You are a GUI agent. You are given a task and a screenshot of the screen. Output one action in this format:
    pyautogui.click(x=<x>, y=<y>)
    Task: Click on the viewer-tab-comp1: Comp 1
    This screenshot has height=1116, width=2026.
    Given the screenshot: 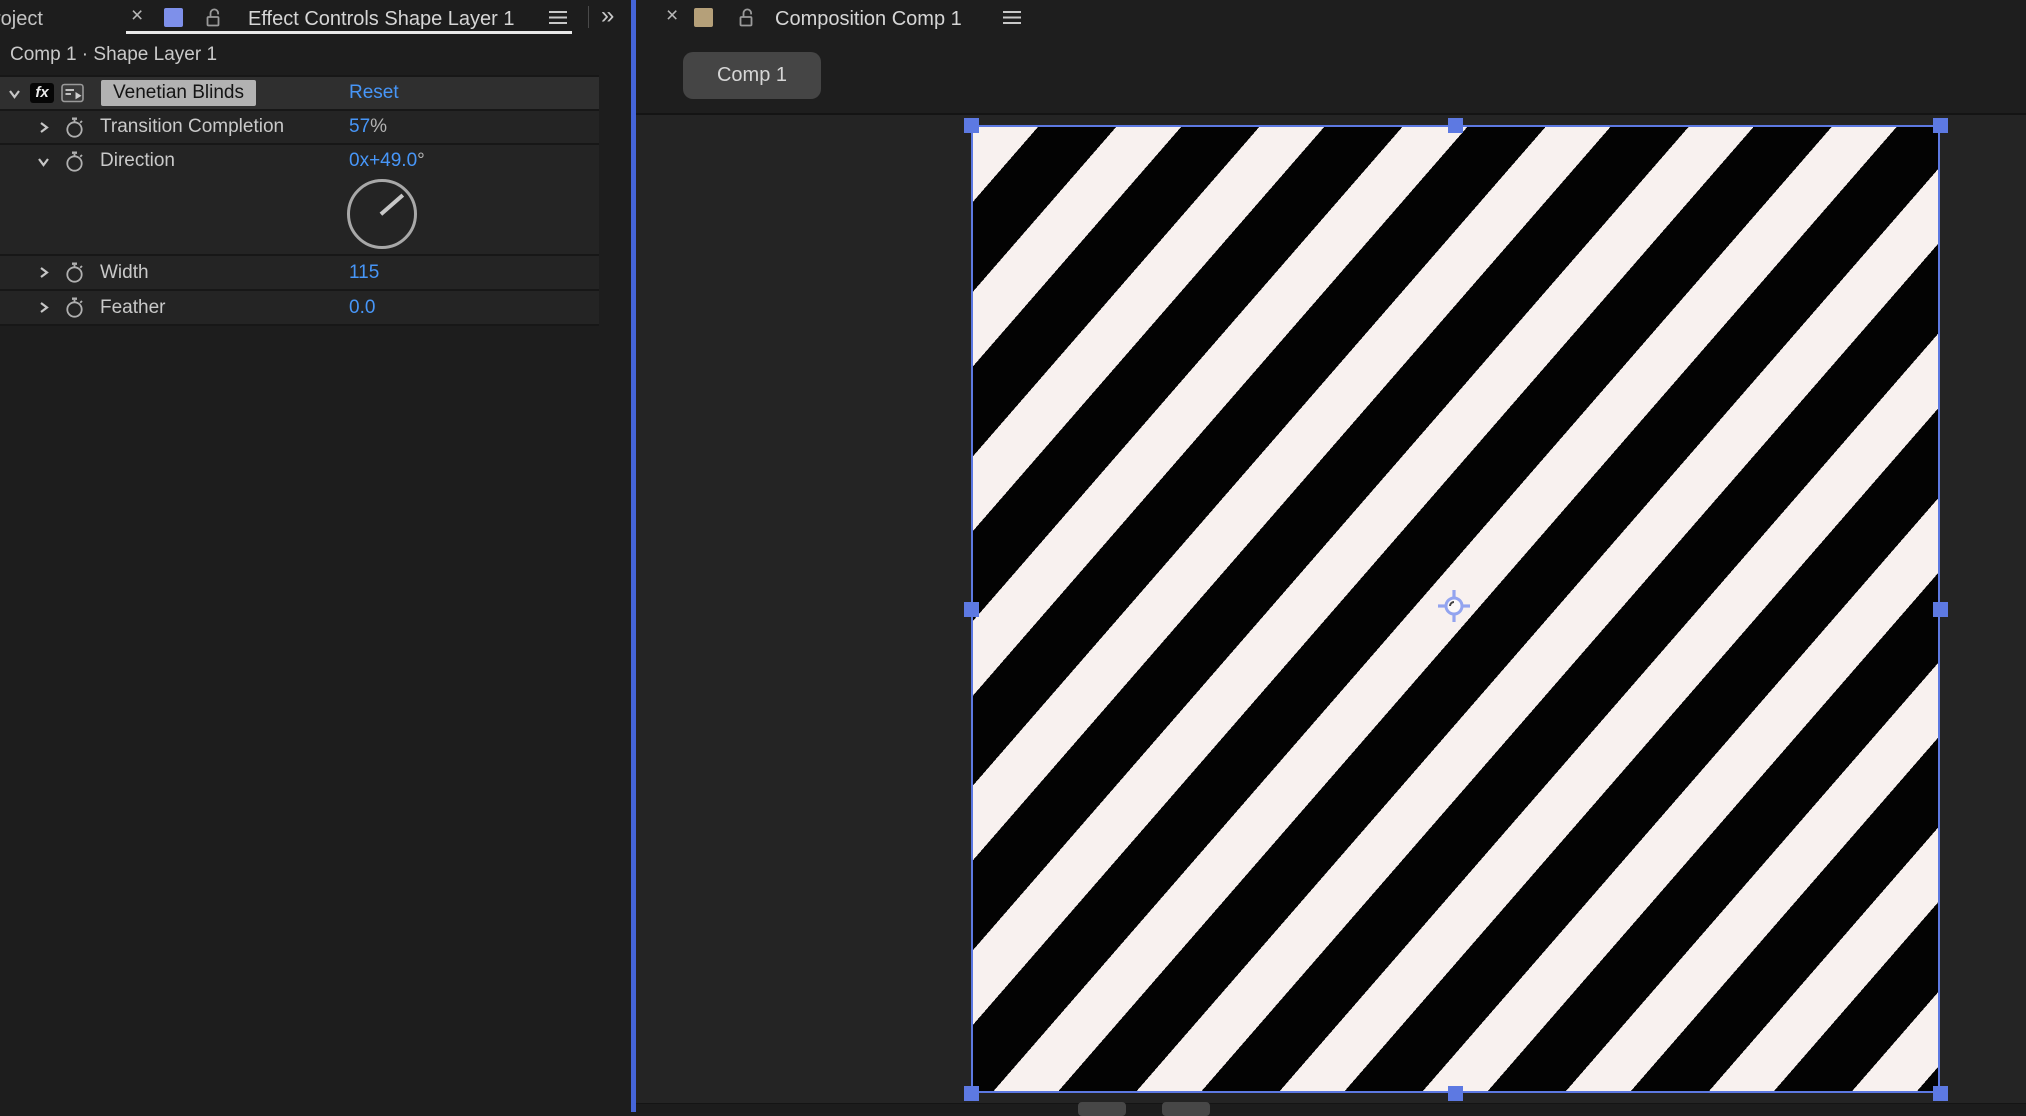 What is the action you would take?
    pyautogui.click(x=752, y=75)
    